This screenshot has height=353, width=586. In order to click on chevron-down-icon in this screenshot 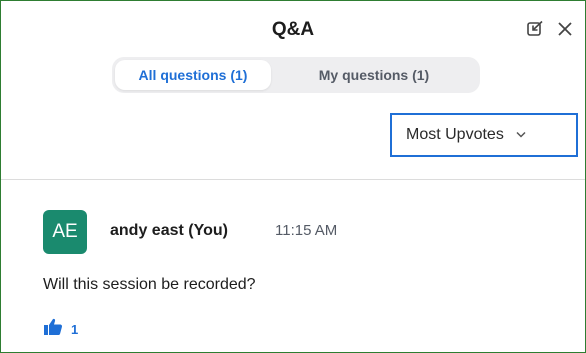, I will do `click(521, 135)`.